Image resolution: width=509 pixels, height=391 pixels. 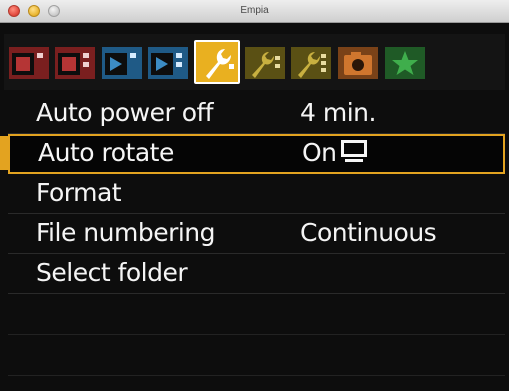 I want to click on menu-item-format: Format, so click(x=256, y=194).